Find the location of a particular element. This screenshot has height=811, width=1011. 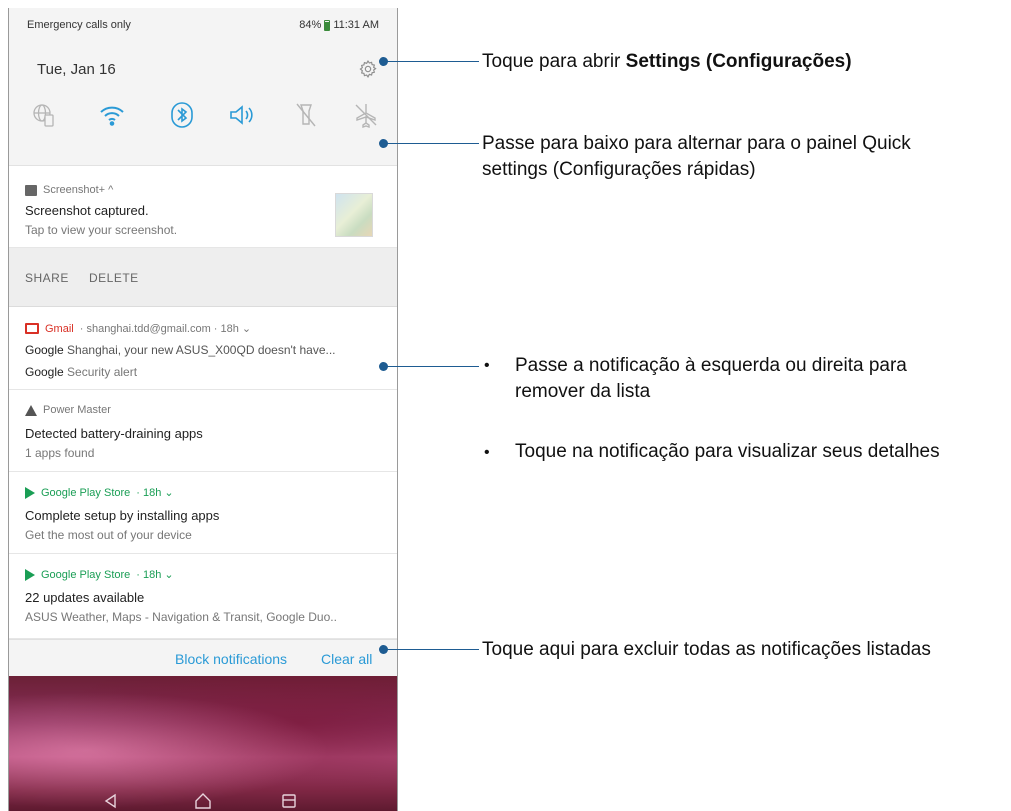

home-icon is located at coordinates (203, 801).